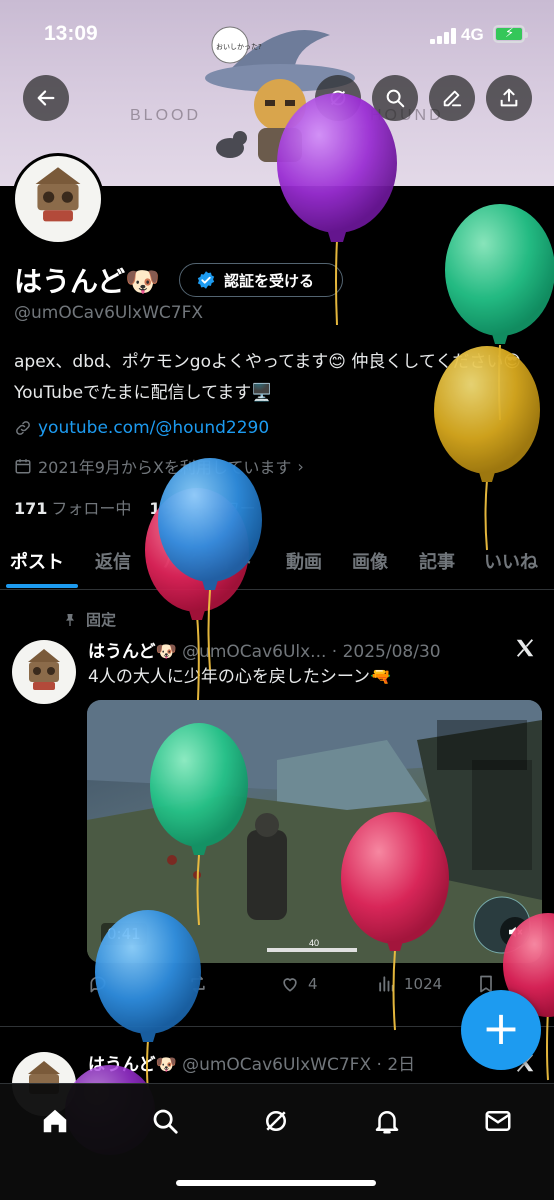  I want to click on tab-likes: いいね, so click(511, 561).